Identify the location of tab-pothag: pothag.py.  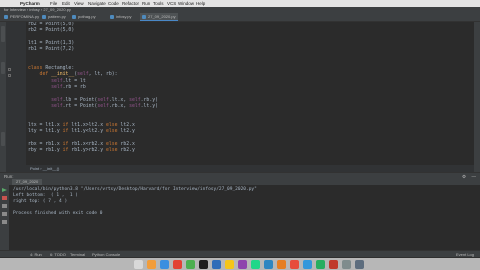
(83, 17).